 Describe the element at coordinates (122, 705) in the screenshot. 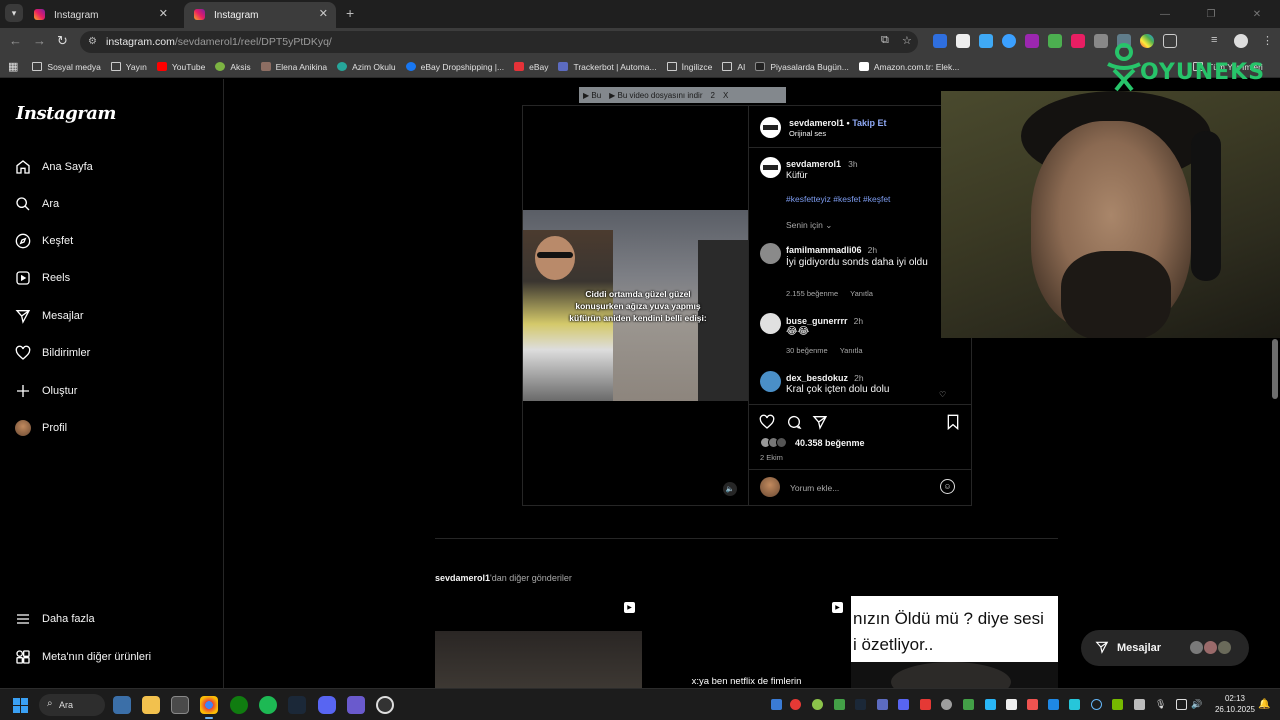

I see `task-view-icon` at that location.